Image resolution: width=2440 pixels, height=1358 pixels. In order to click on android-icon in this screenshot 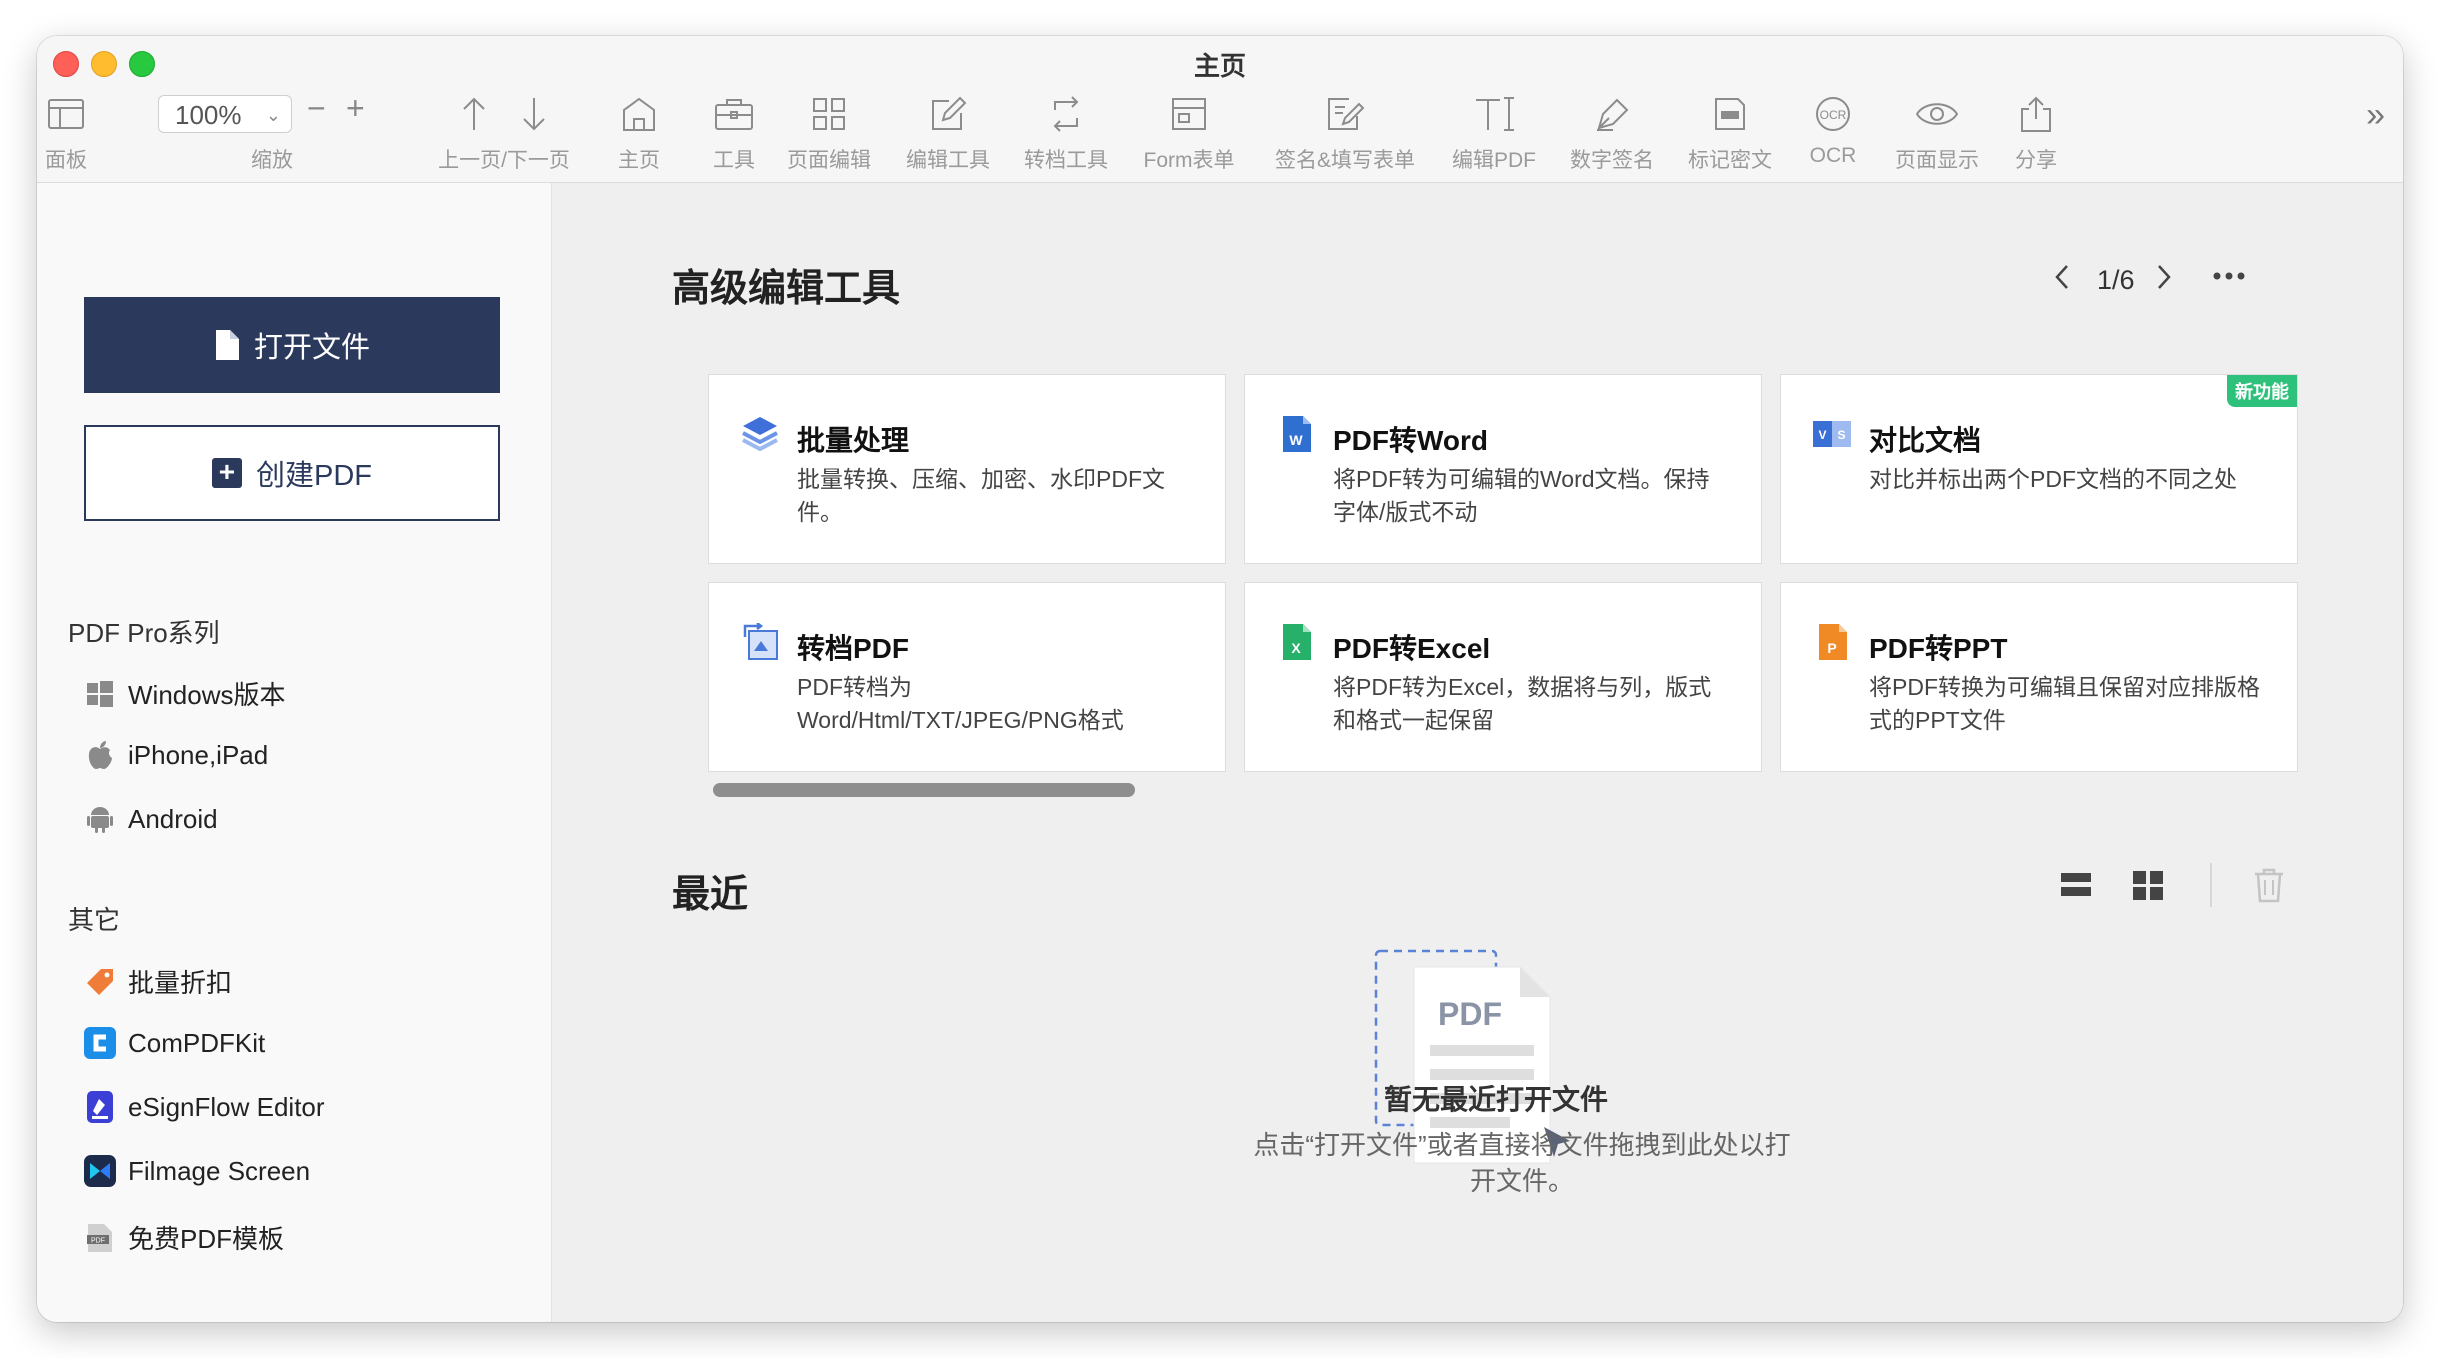, I will do `click(100, 819)`.